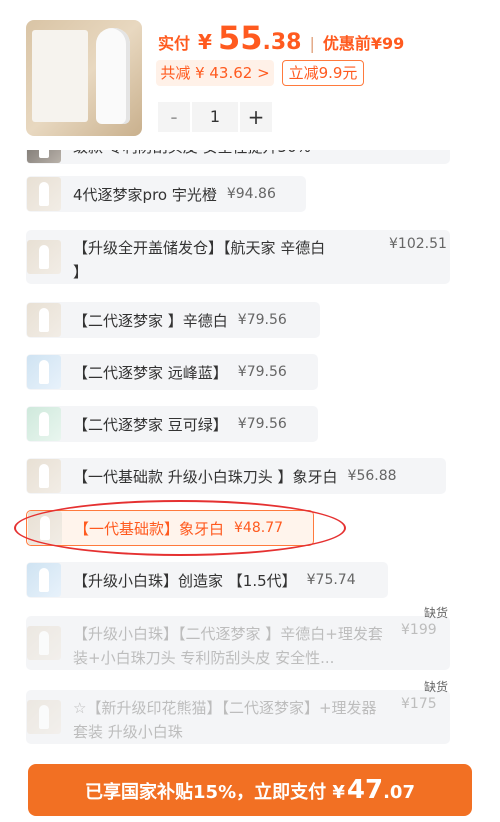 The image size is (500, 822). Describe the element at coordinates (256, 117) in the screenshot. I see `quantity-increase-button: +` at that location.